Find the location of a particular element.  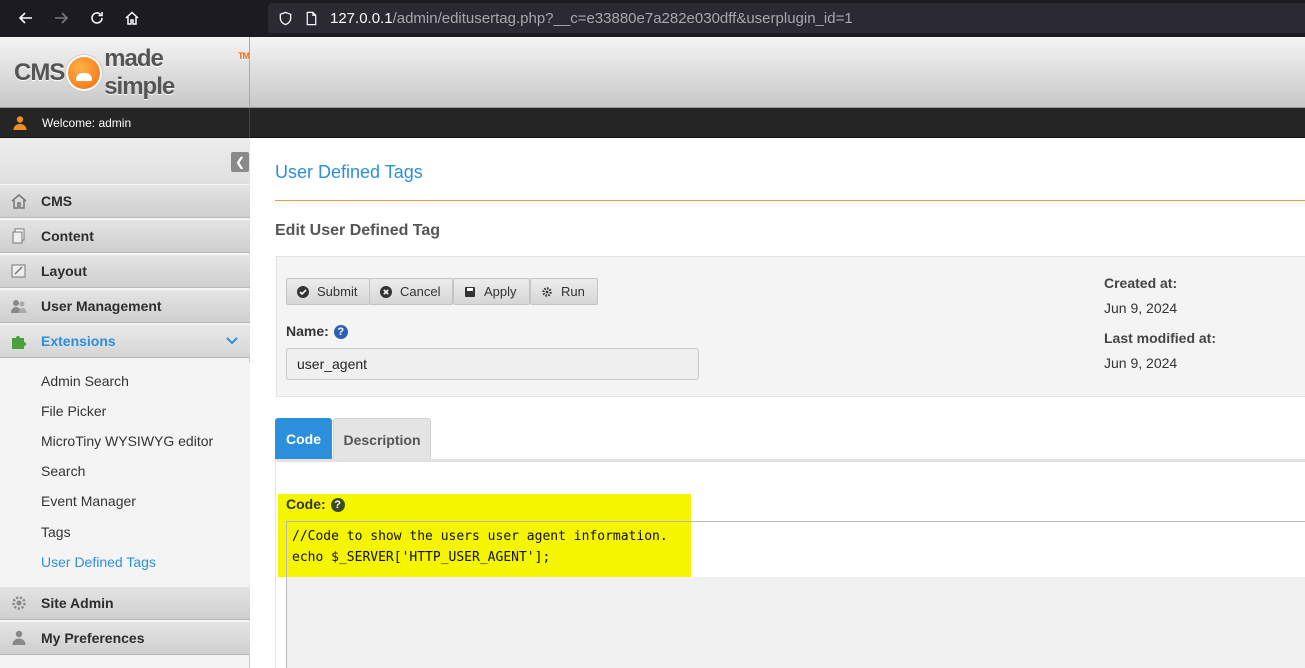

code-label-text: Code: is located at coordinates (306, 504).